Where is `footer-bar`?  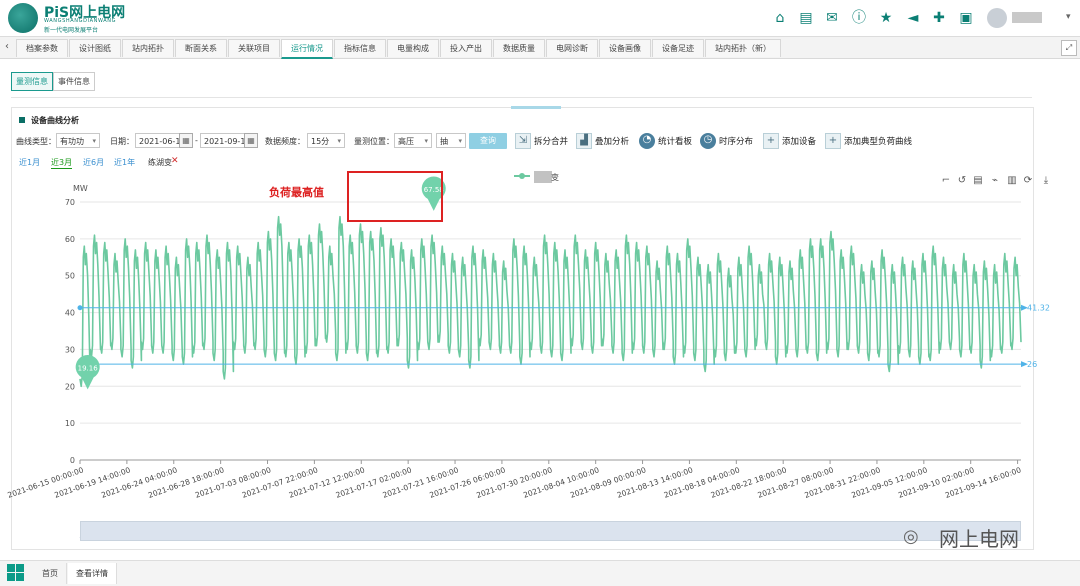 footer-bar is located at coordinates (540, 573).